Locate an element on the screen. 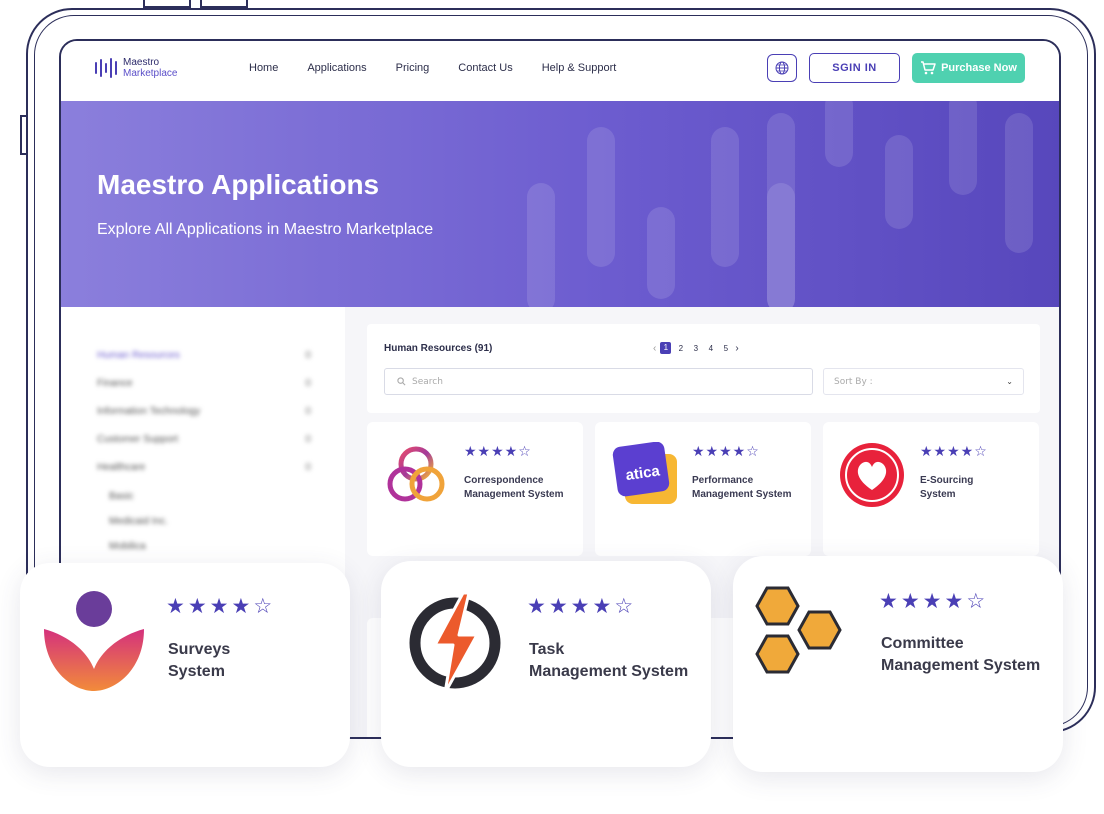  triquetra-icon is located at coordinates (416, 474).